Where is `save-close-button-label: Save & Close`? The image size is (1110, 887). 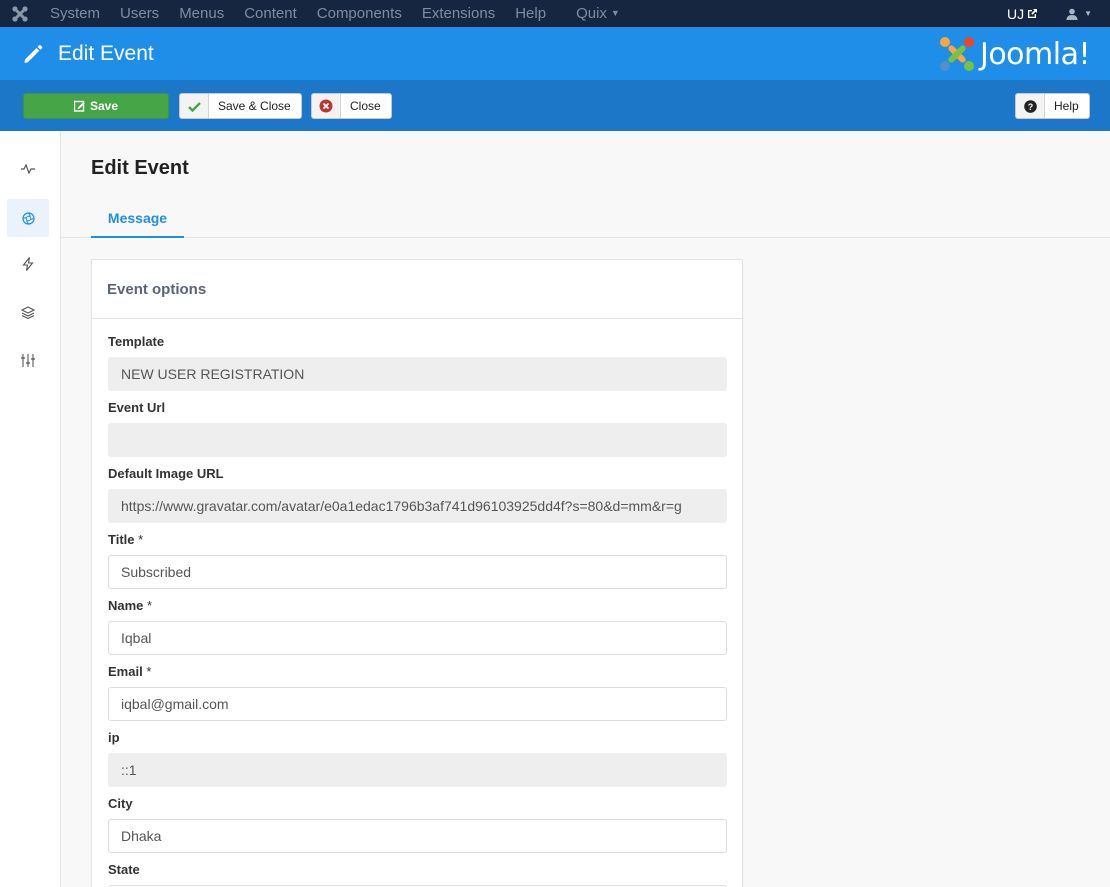 save-close-button-label: Save & Close is located at coordinates (254, 106).